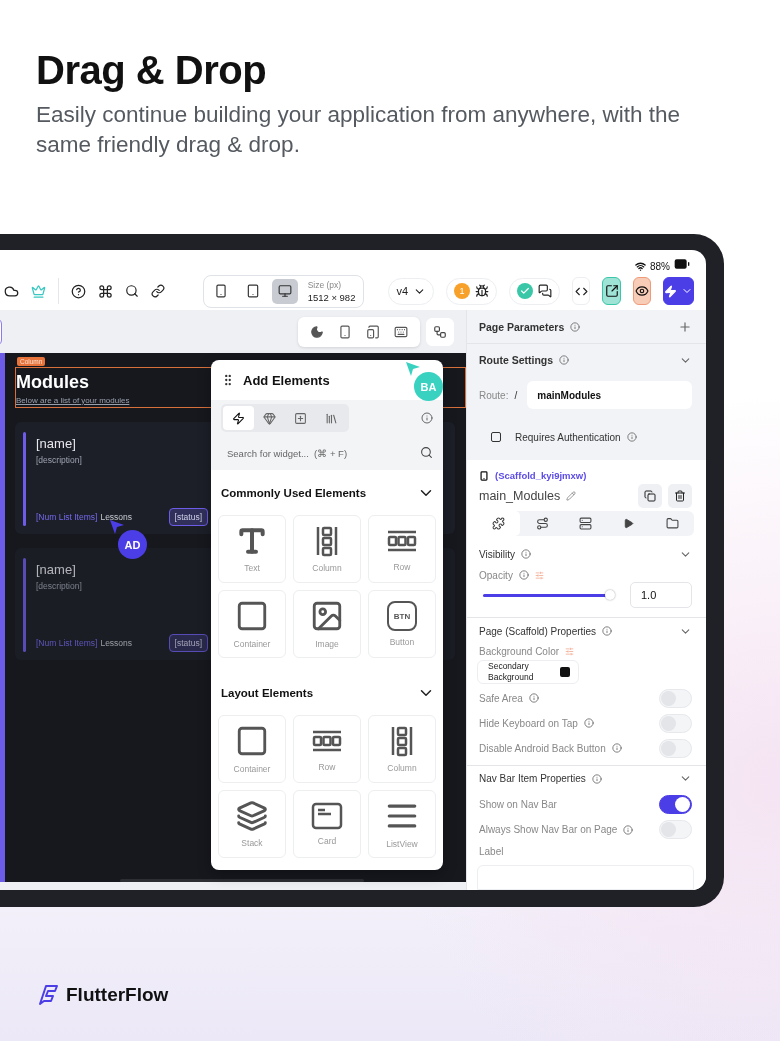 This screenshot has height=1041, width=780. What do you see at coordinates (528, 723) in the screenshot?
I see `setting-label: Hide Keyboard on Tap` at bounding box center [528, 723].